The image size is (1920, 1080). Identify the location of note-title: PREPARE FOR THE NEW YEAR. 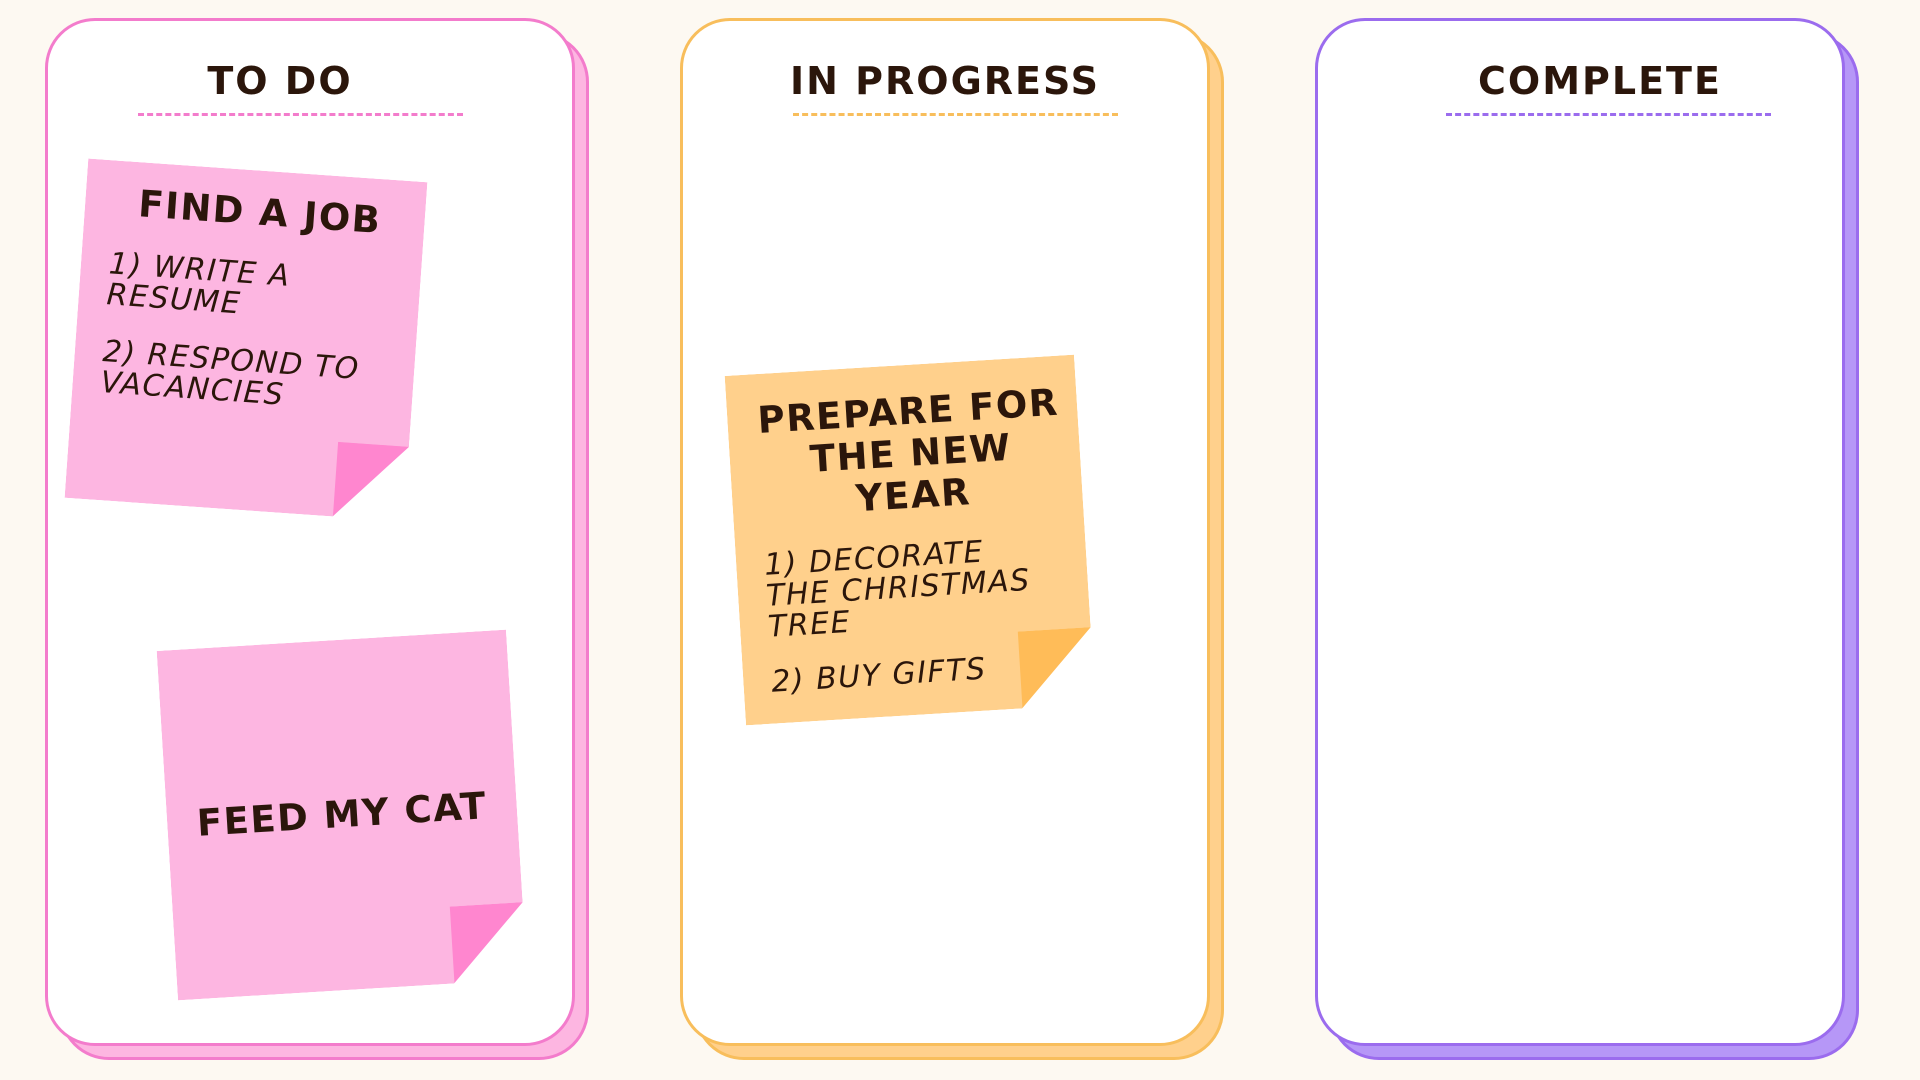
(908, 450).